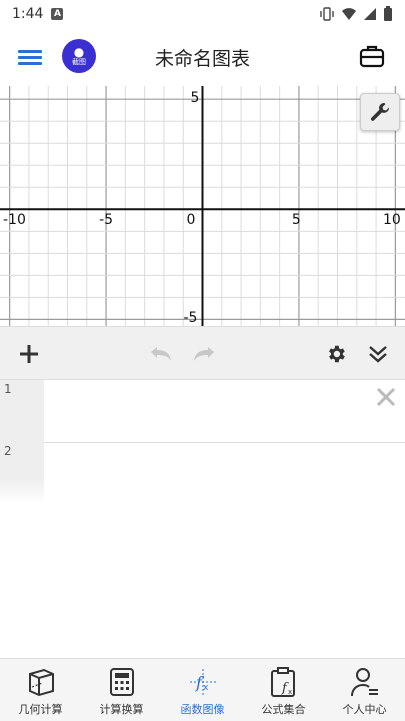 The width and height of the screenshot is (405, 721). I want to click on nav-label: 几何计算, so click(40, 709).